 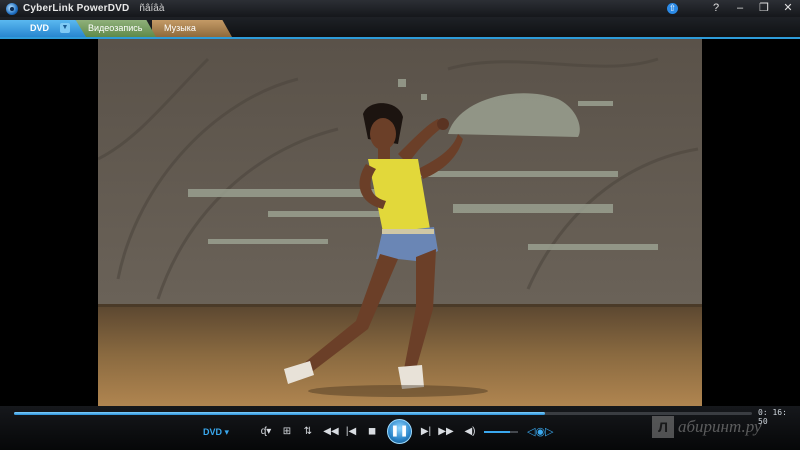 I want to click on tab-dvd: DVD ▼, so click(x=43, y=28).